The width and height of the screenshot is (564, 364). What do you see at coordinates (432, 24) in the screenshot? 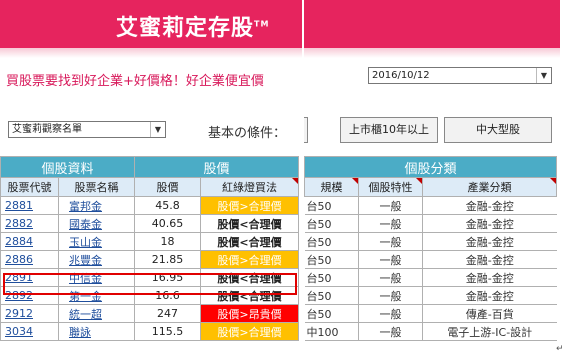
I see `banner-continuation` at bounding box center [432, 24].